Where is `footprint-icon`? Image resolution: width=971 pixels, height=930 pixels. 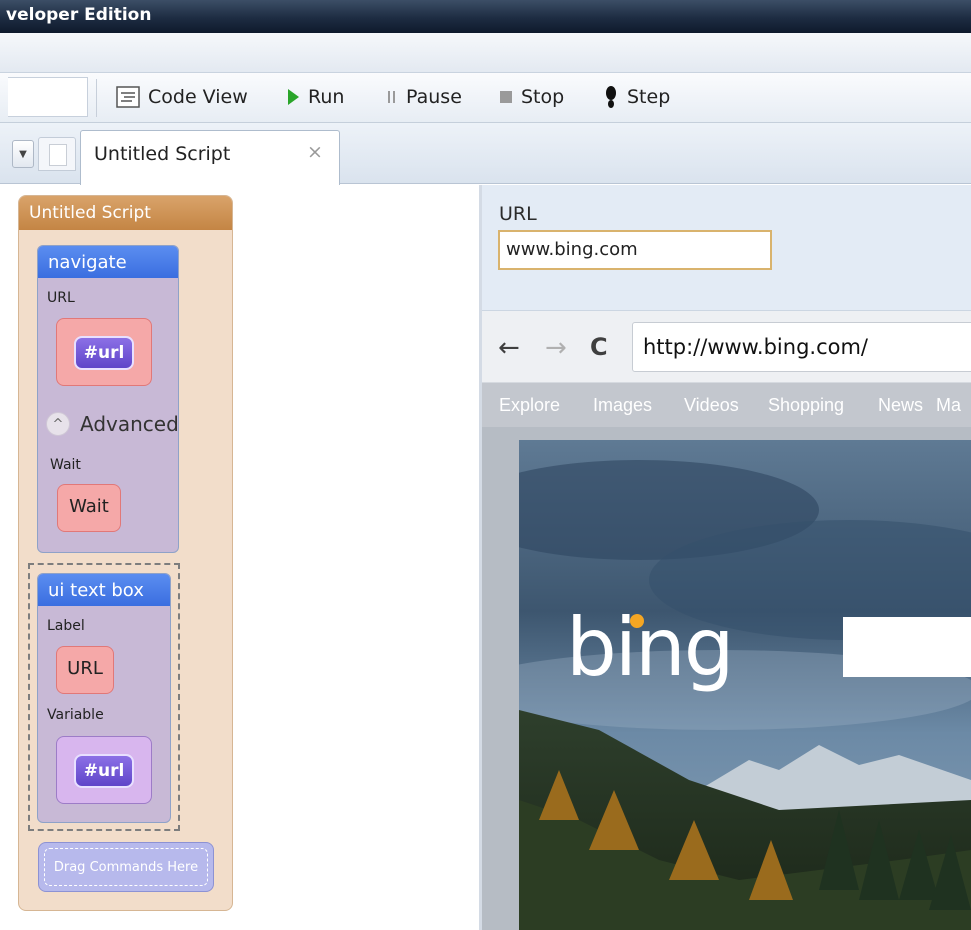
footprint-icon is located at coordinates (611, 97).